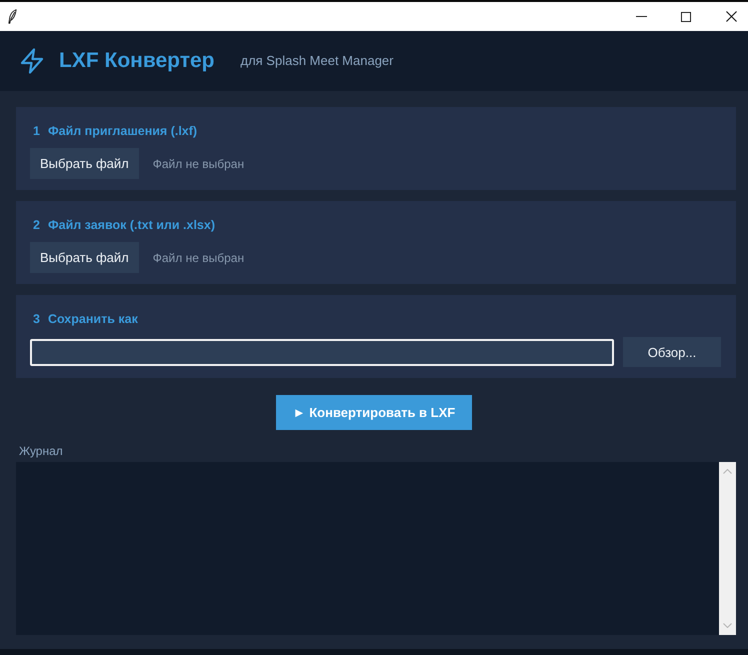  I want to click on app-subtitle: для Splash Meet Manager, so click(317, 60).